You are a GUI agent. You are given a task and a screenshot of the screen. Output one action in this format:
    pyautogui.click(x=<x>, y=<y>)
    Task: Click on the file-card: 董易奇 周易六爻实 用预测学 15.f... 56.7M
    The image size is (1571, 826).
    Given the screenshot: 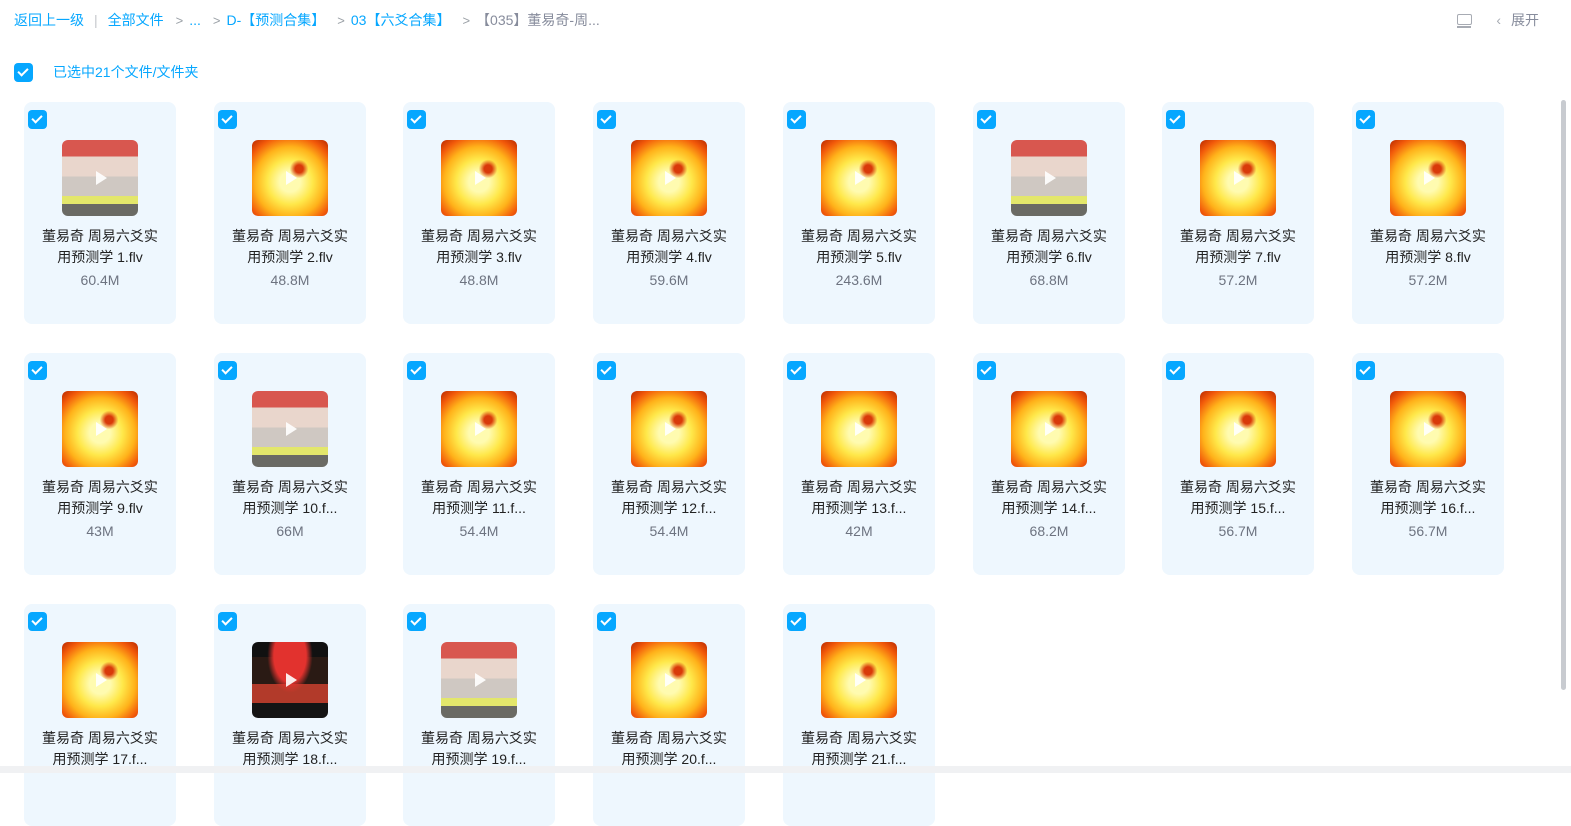 What is the action you would take?
    pyautogui.click(x=1238, y=464)
    